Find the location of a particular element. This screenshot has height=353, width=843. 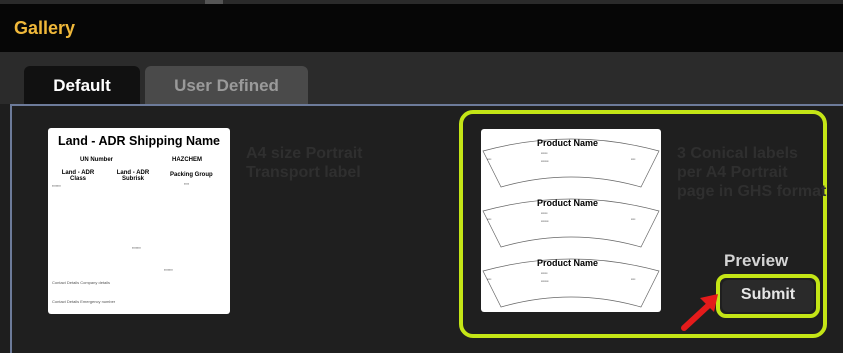

tab-user-defined: User Defined is located at coordinates (226, 85).